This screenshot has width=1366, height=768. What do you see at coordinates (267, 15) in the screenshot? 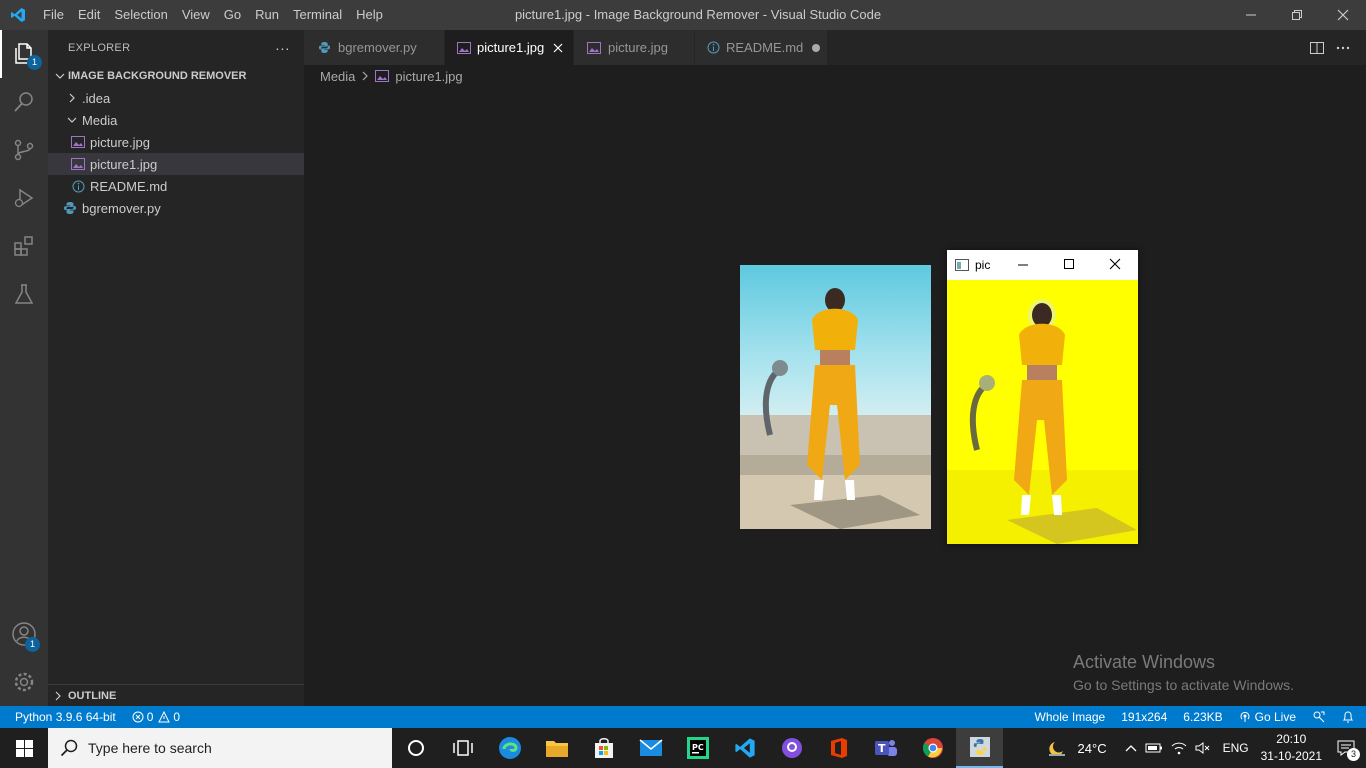
I see `menu-run: Run` at bounding box center [267, 15].